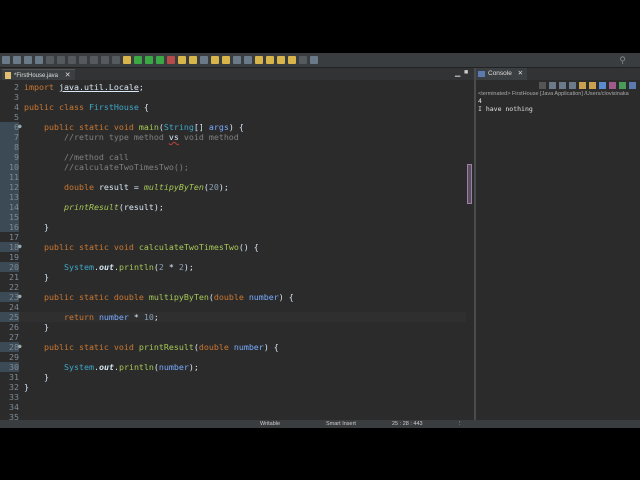 This screenshot has width=640, height=480. Describe the element at coordinates (233, 367) in the screenshot. I see `code-line: 30 System.out.println(number);` at that location.